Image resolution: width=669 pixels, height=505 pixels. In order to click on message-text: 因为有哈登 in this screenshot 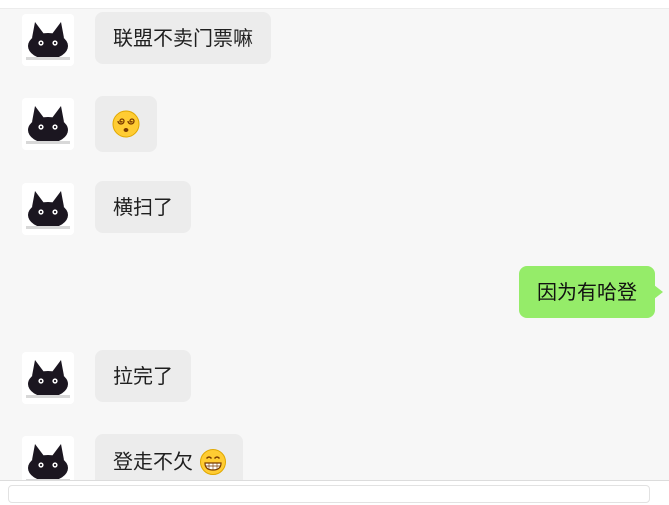, I will do `click(587, 292)`.